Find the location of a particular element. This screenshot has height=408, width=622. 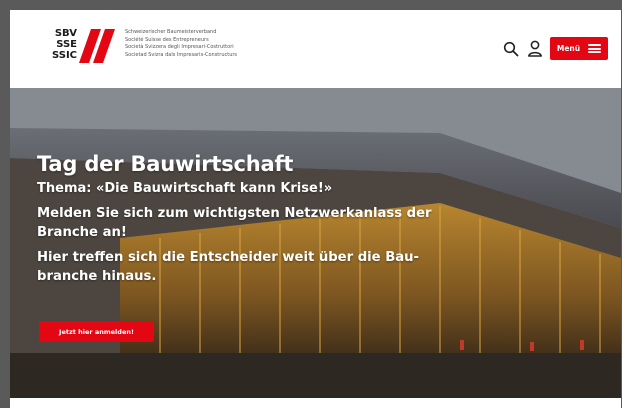

logo-stripes-icon is located at coordinates (97, 46).